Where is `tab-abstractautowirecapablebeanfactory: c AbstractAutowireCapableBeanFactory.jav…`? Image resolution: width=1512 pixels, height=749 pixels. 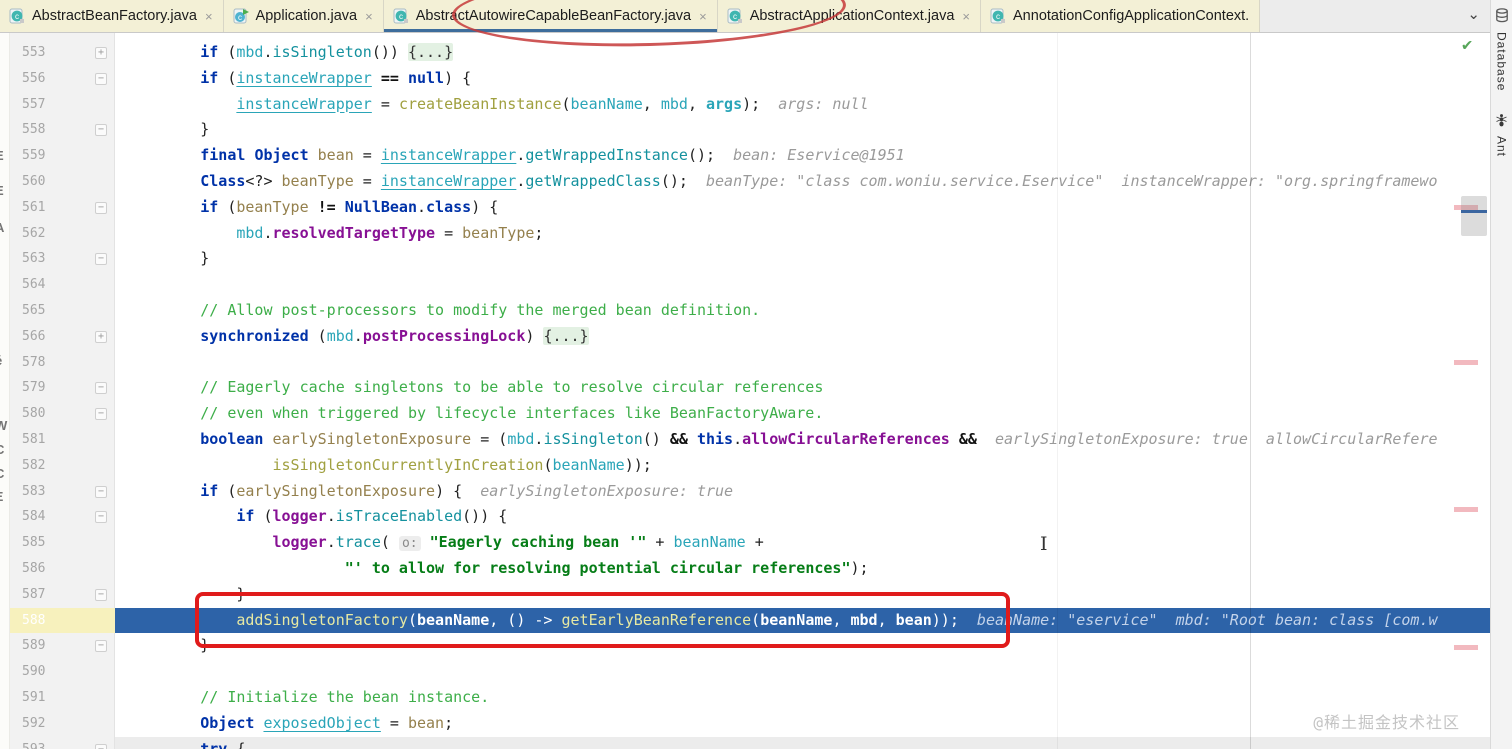
tab-abstractautowirecapablebeanfactory: c AbstractAutowireCapableBeanFactory.jav… is located at coordinates (550, 16).